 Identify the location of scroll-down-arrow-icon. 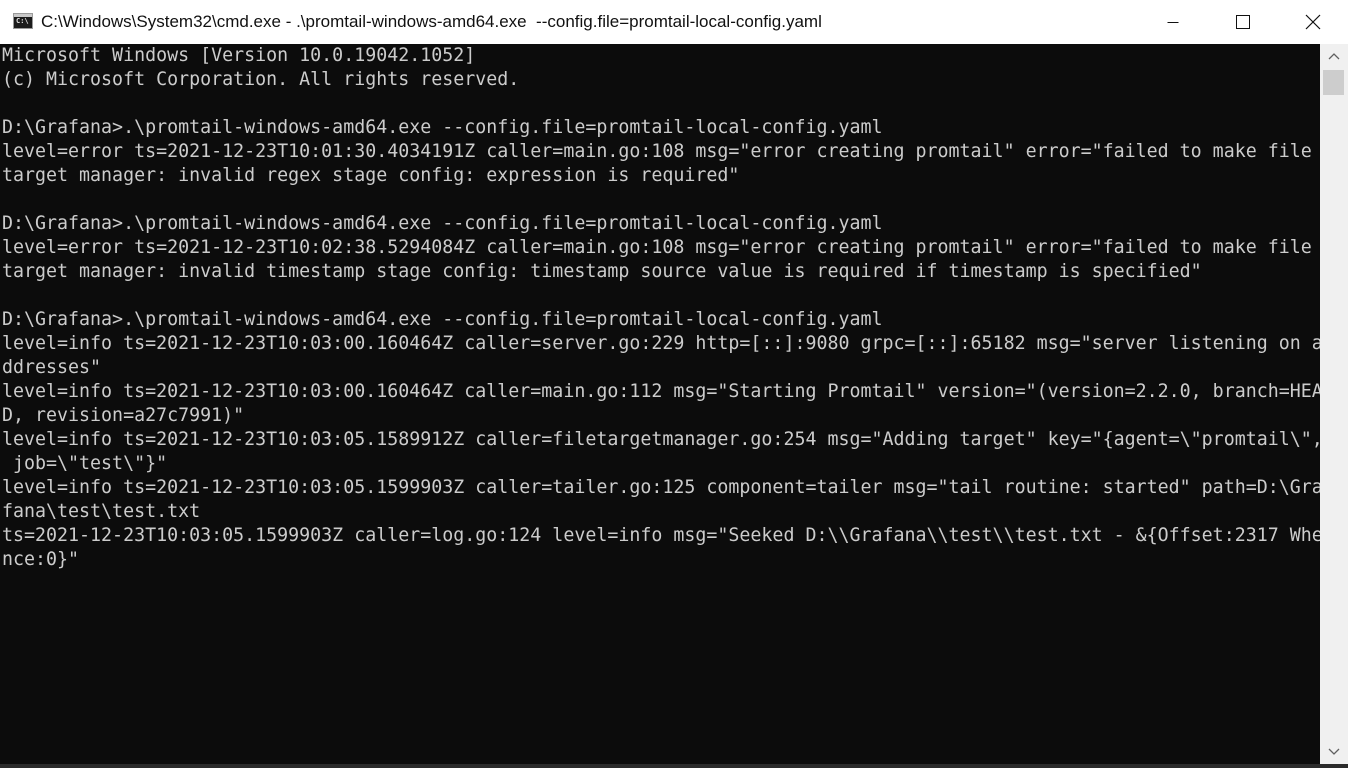
(1334, 751).